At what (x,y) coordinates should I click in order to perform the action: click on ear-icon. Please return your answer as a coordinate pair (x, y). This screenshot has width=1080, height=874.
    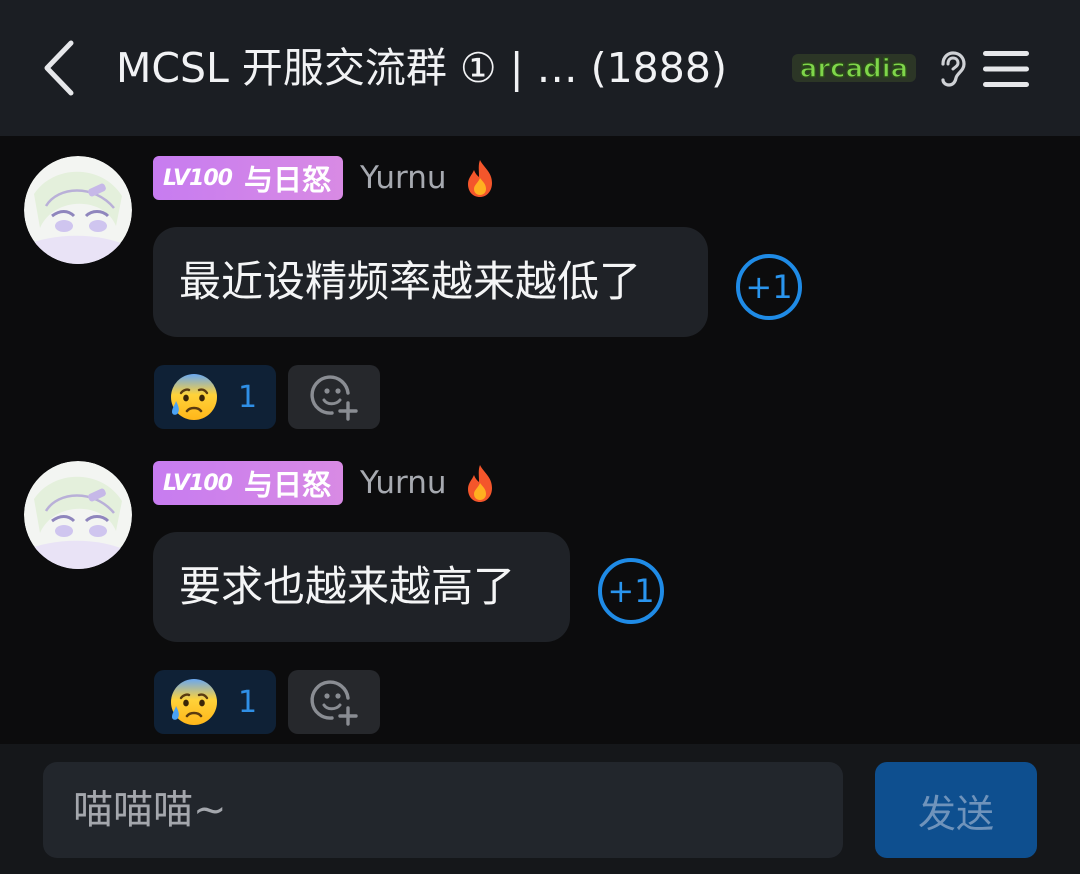
    Looking at the image, I should click on (953, 69).